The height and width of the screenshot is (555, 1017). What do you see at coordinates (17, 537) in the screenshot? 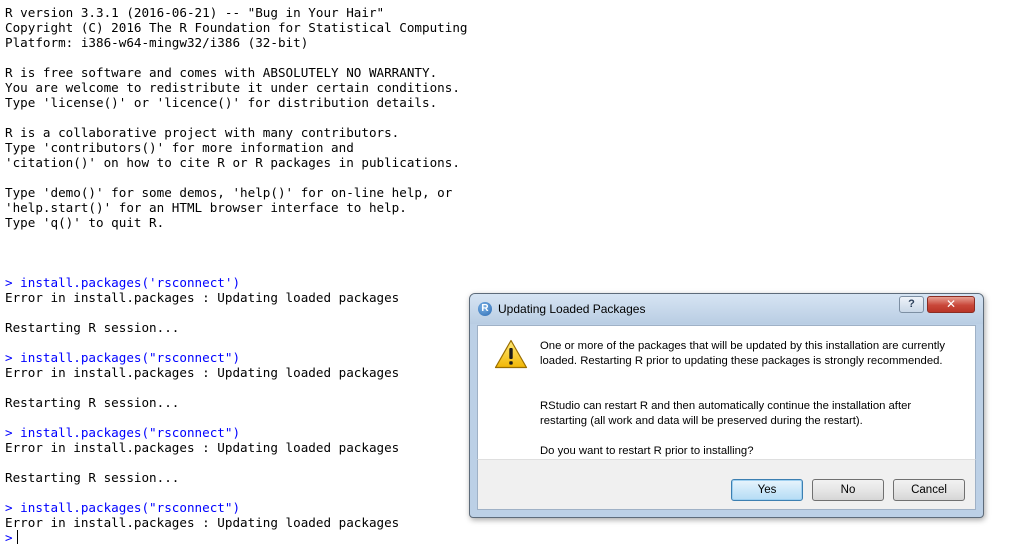
I see `text-cursor` at bounding box center [17, 537].